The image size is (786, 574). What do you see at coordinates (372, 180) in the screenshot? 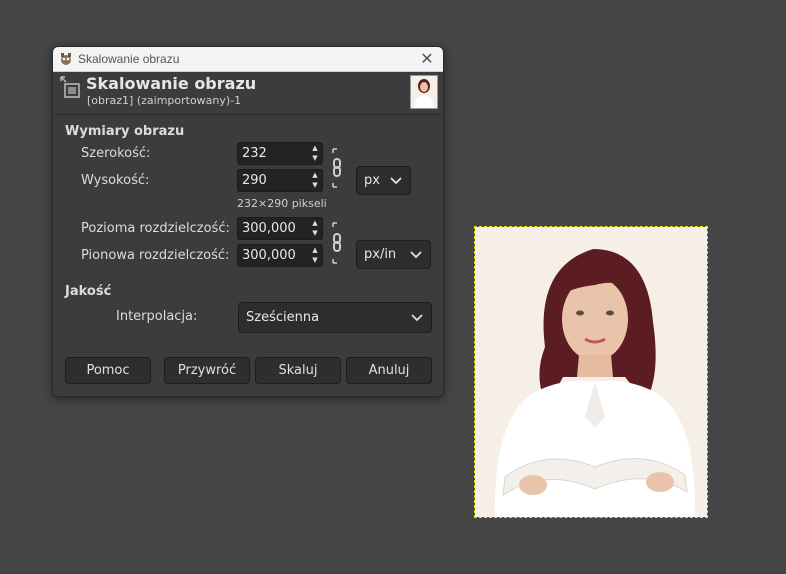
I see `size-unit-value: px` at bounding box center [372, 180].